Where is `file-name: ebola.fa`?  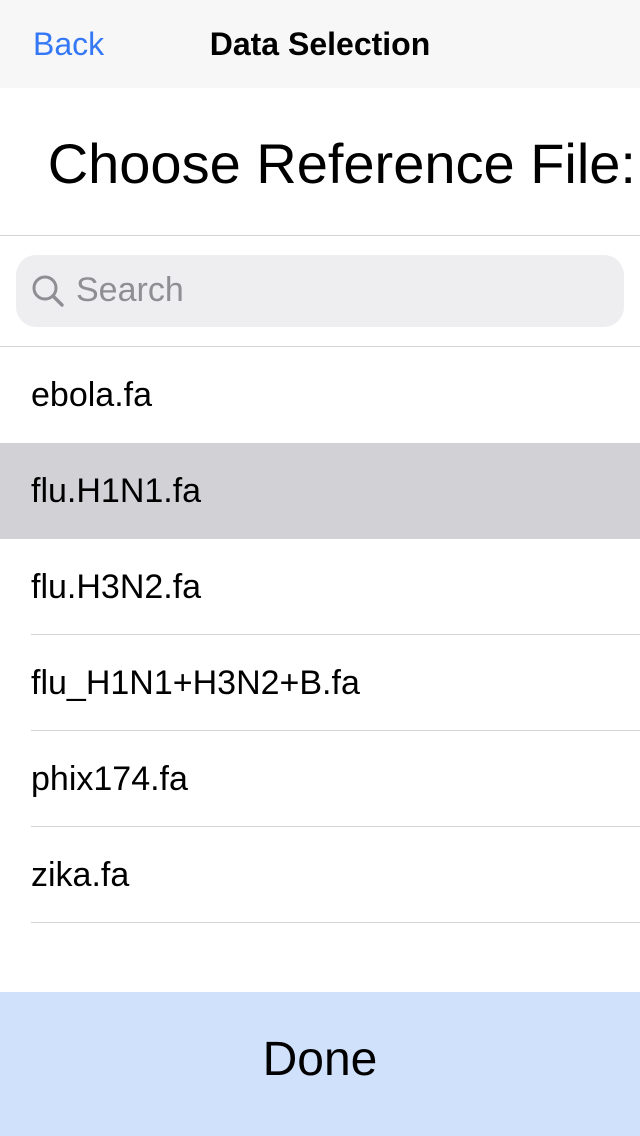 file-name: ebola.fa is located at coordinates (91, 395).